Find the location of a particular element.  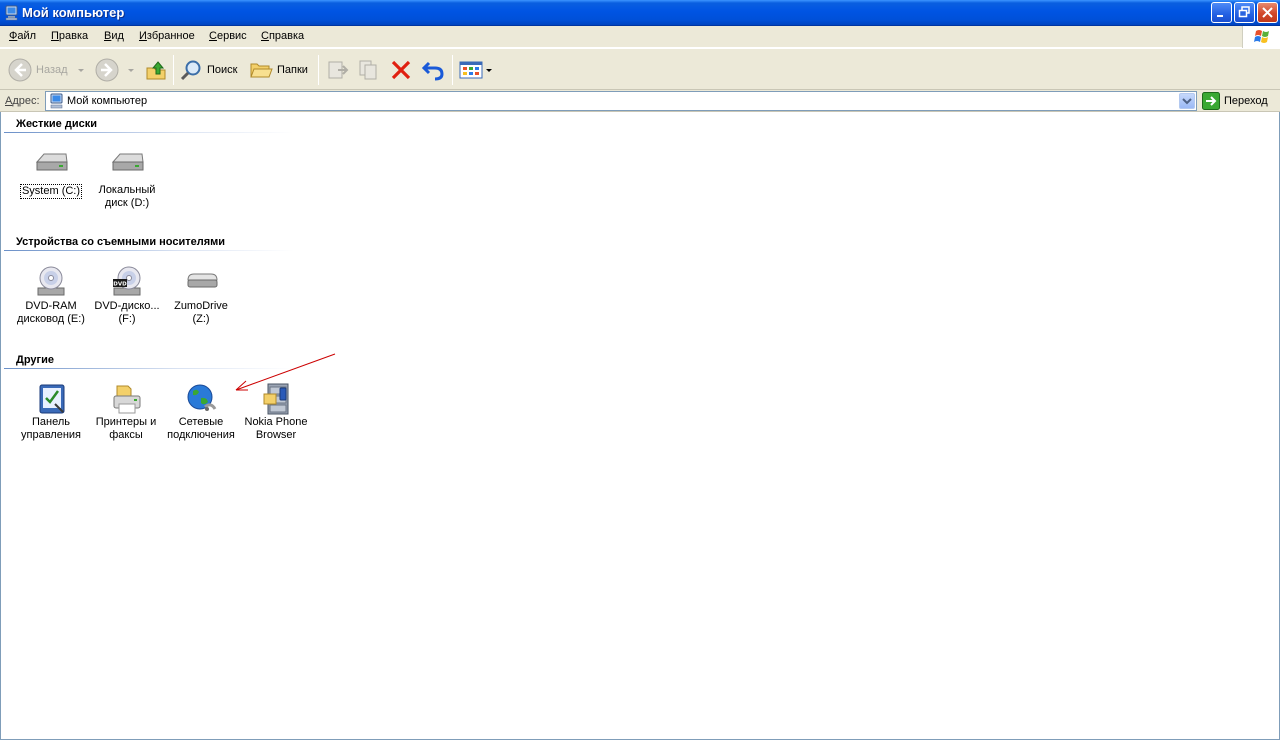

drive-c: System (C:) is located at coordinates (51, 173).